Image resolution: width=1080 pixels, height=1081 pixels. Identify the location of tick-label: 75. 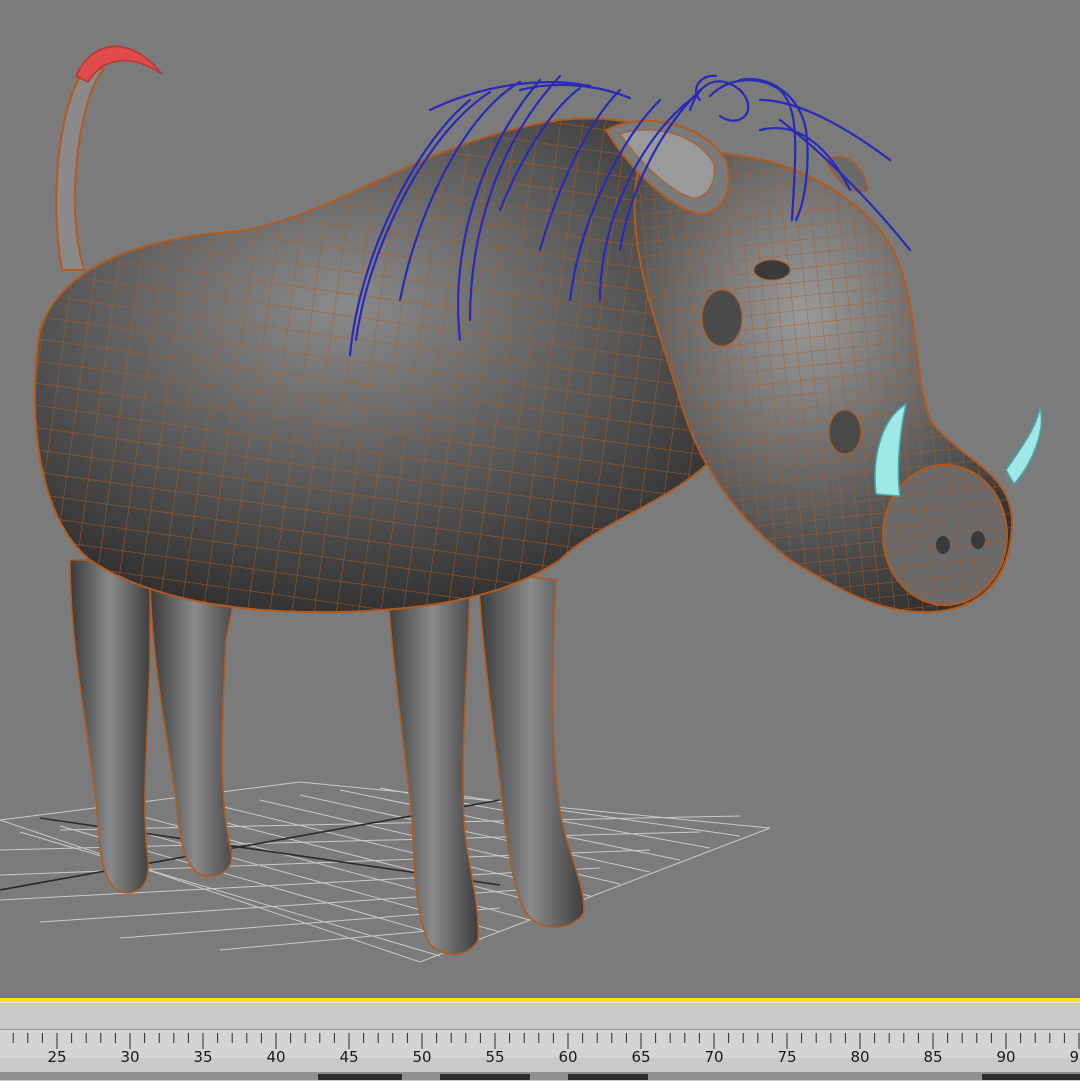
(787, 1057).